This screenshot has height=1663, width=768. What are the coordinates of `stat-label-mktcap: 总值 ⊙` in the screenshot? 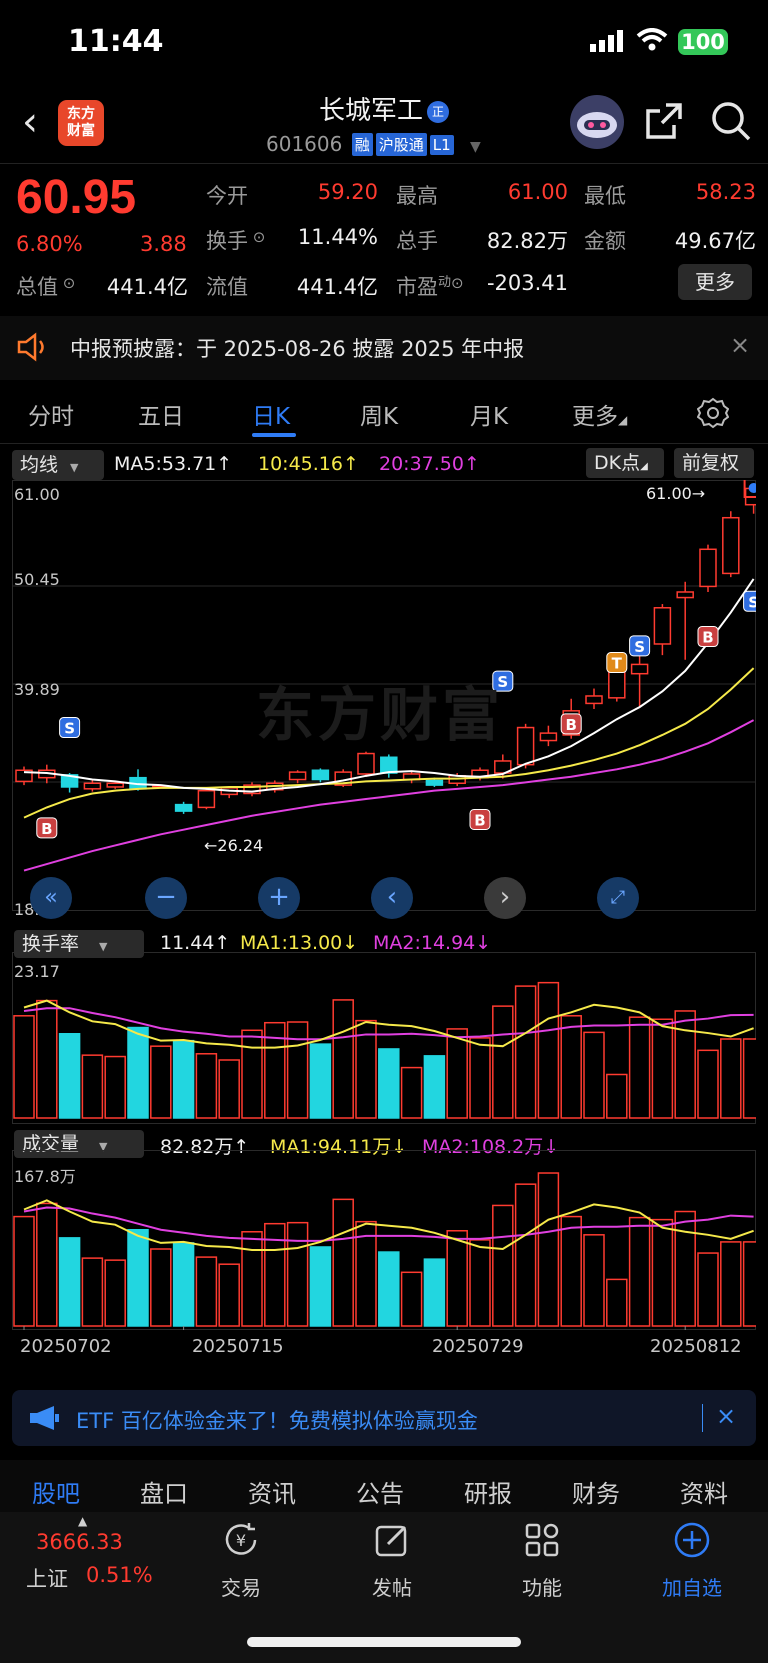 It's located at (46, 286).